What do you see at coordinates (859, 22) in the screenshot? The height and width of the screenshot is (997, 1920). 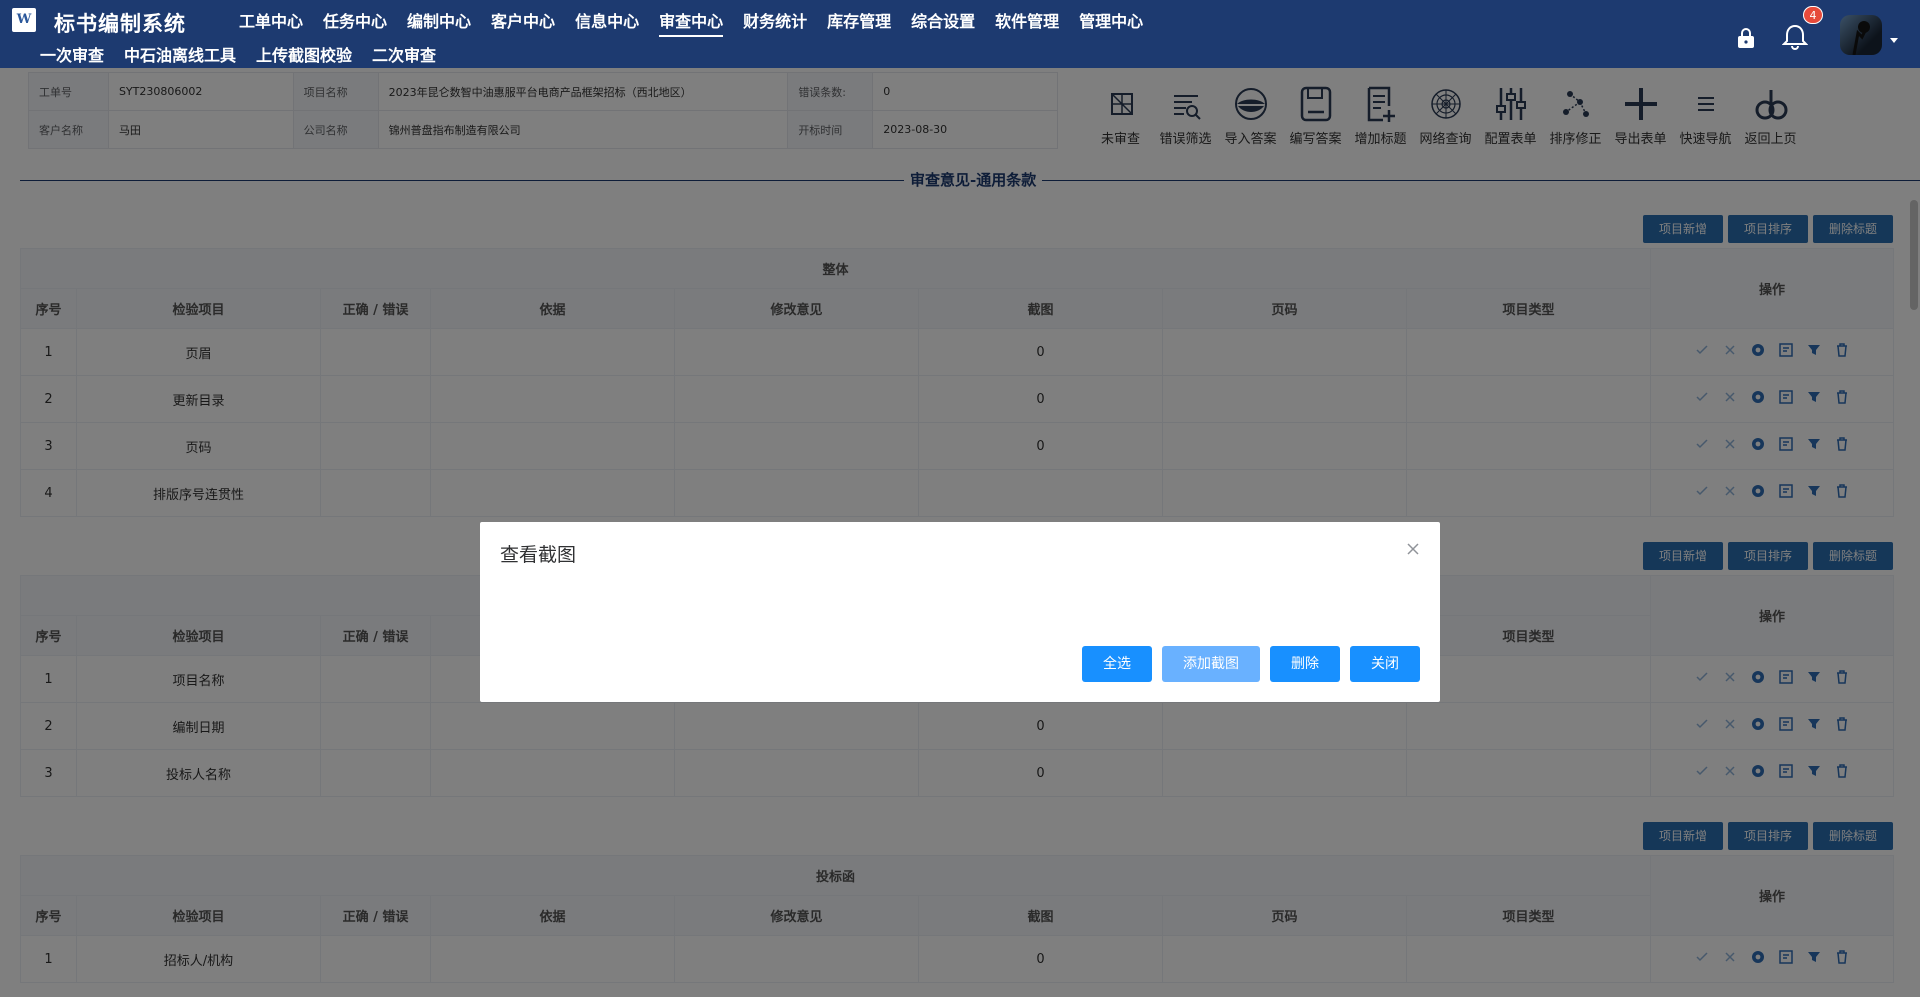 I see `nav-item: 库存管理` at bounding box center [859, 22].